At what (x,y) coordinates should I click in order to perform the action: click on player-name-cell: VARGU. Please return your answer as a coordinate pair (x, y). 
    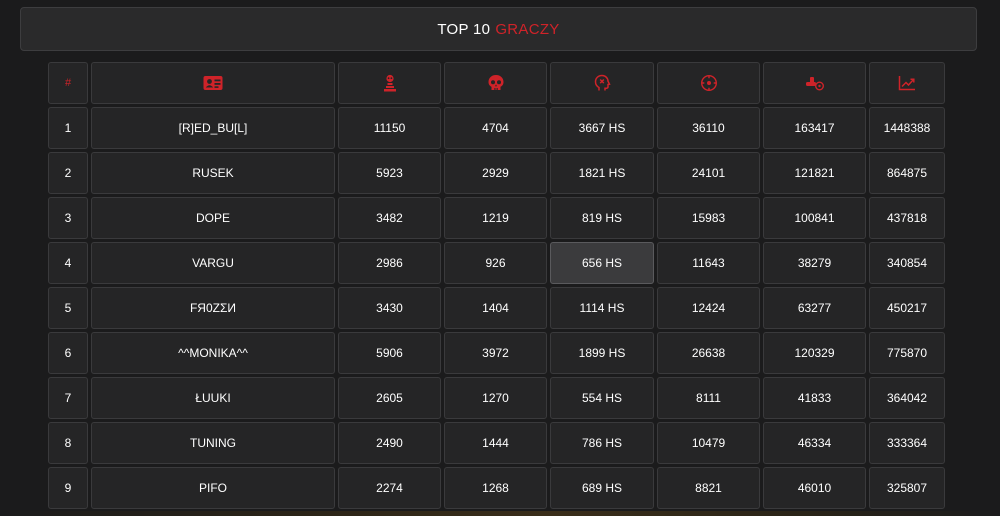
    Looking at the image, I should click on (213, 263).